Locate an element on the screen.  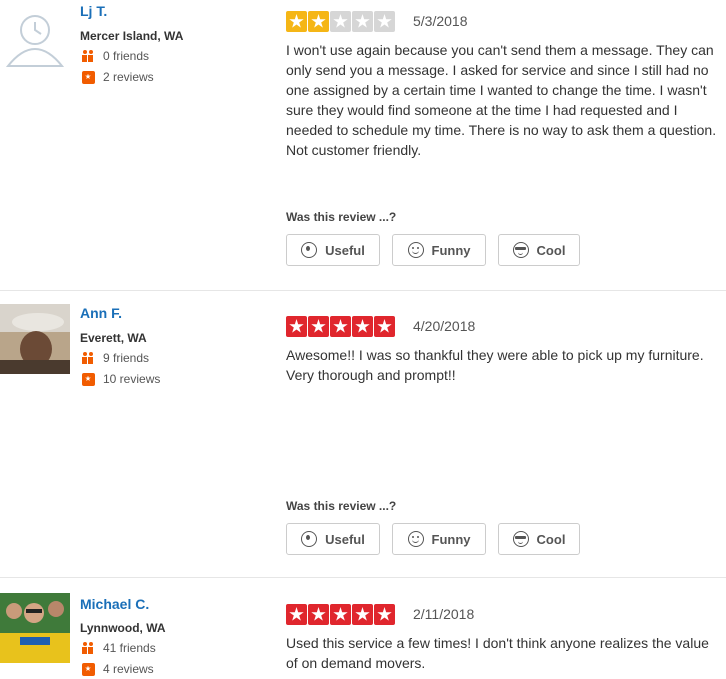
review-date: 5/3/2018 is located at coordinates (440, 21).